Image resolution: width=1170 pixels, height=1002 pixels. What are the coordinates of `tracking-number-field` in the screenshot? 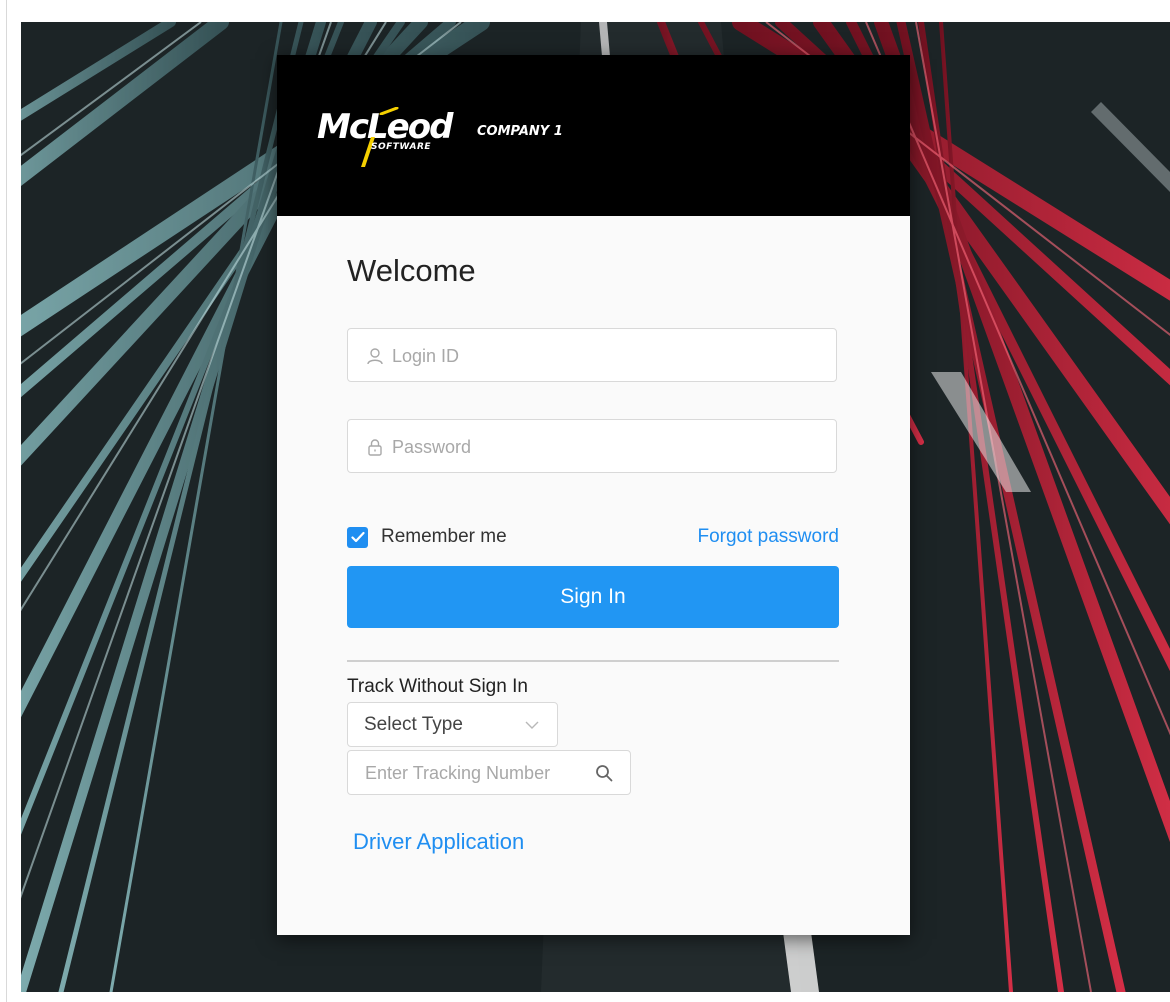 It's located at (489, 773).